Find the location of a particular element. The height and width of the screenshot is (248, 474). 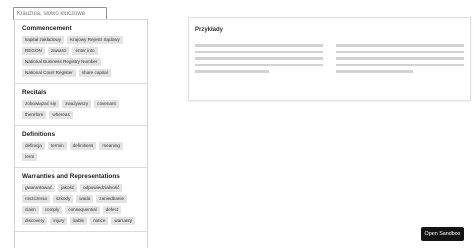

keyword-chip: definicja is located at coordinates (33, 146).